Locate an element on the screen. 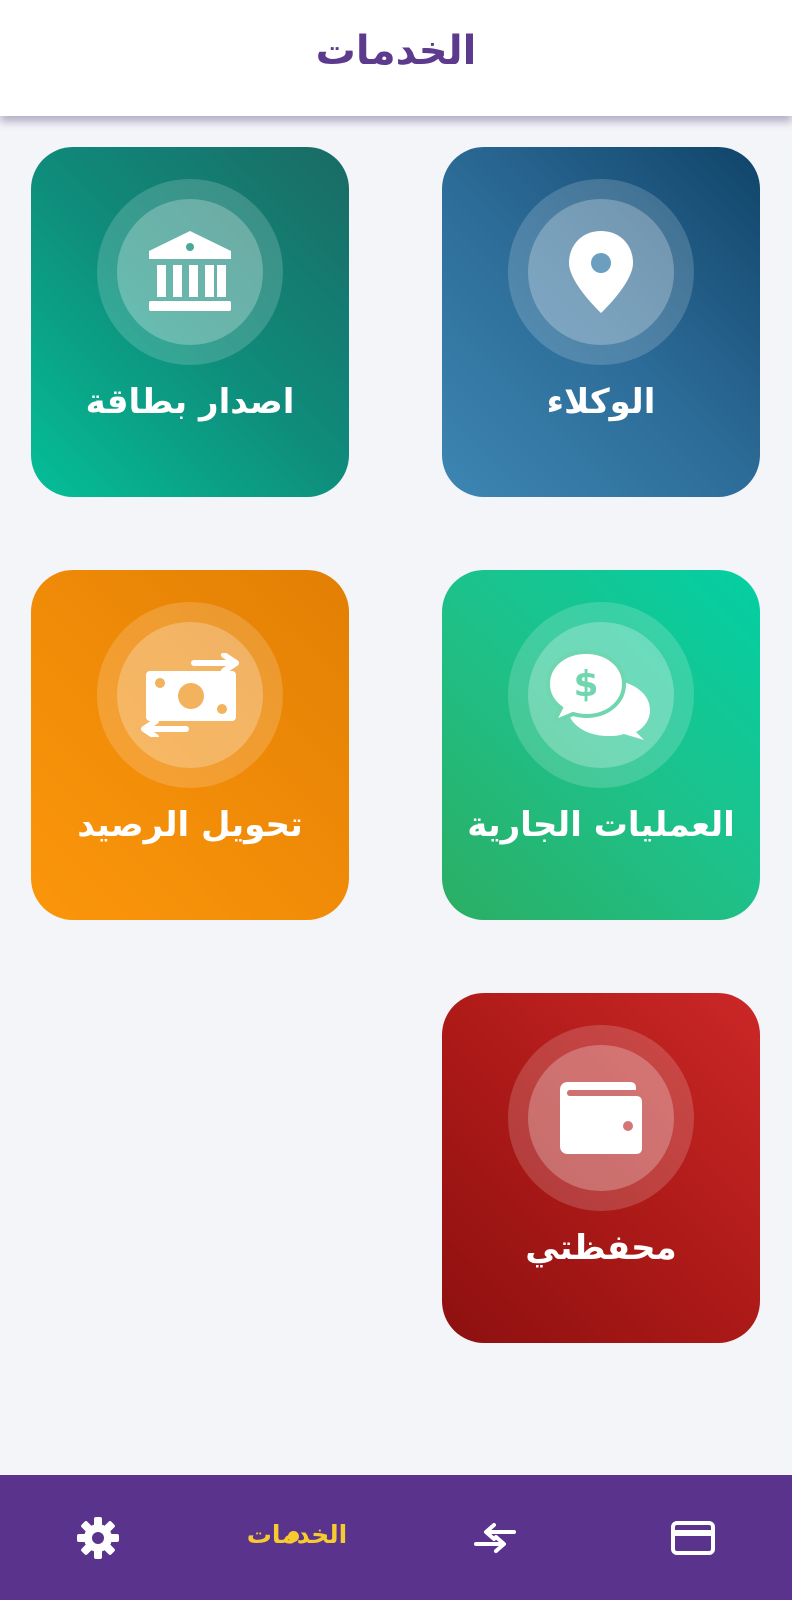  nav-cards is located at coordinates (693, 1537).